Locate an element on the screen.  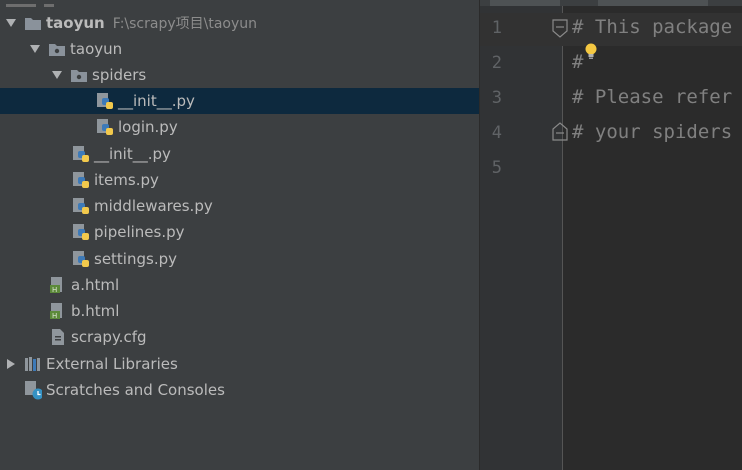
project-root-path: F:\scrapy项目\taoyun is located at coordinates (185, 24).